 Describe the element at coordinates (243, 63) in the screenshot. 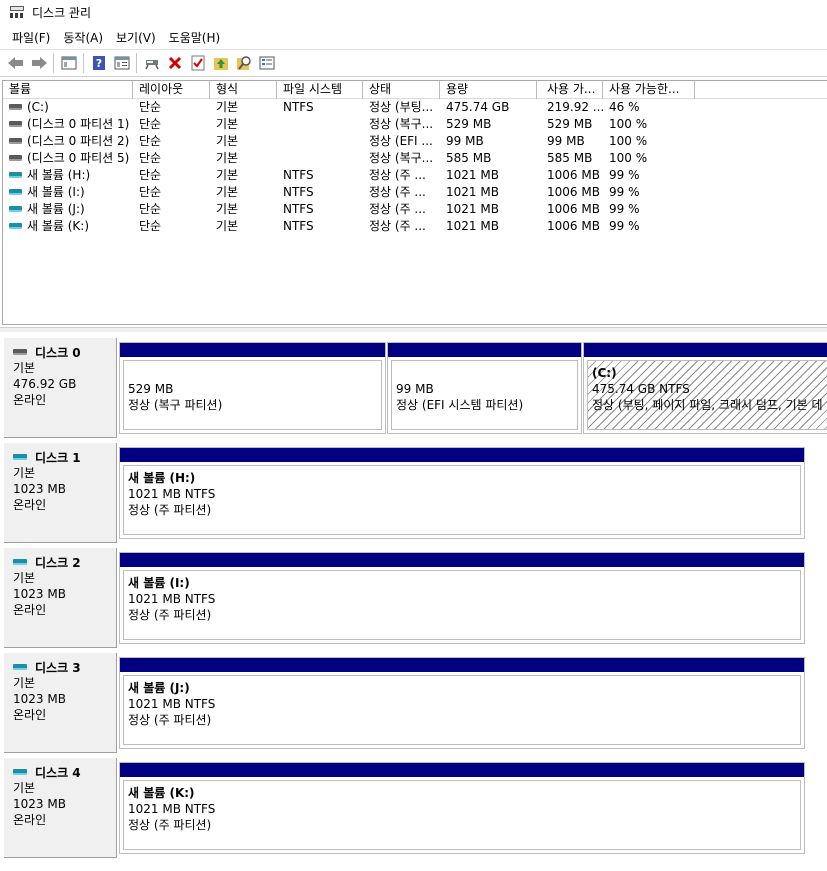

I see `search-icon` at that location.